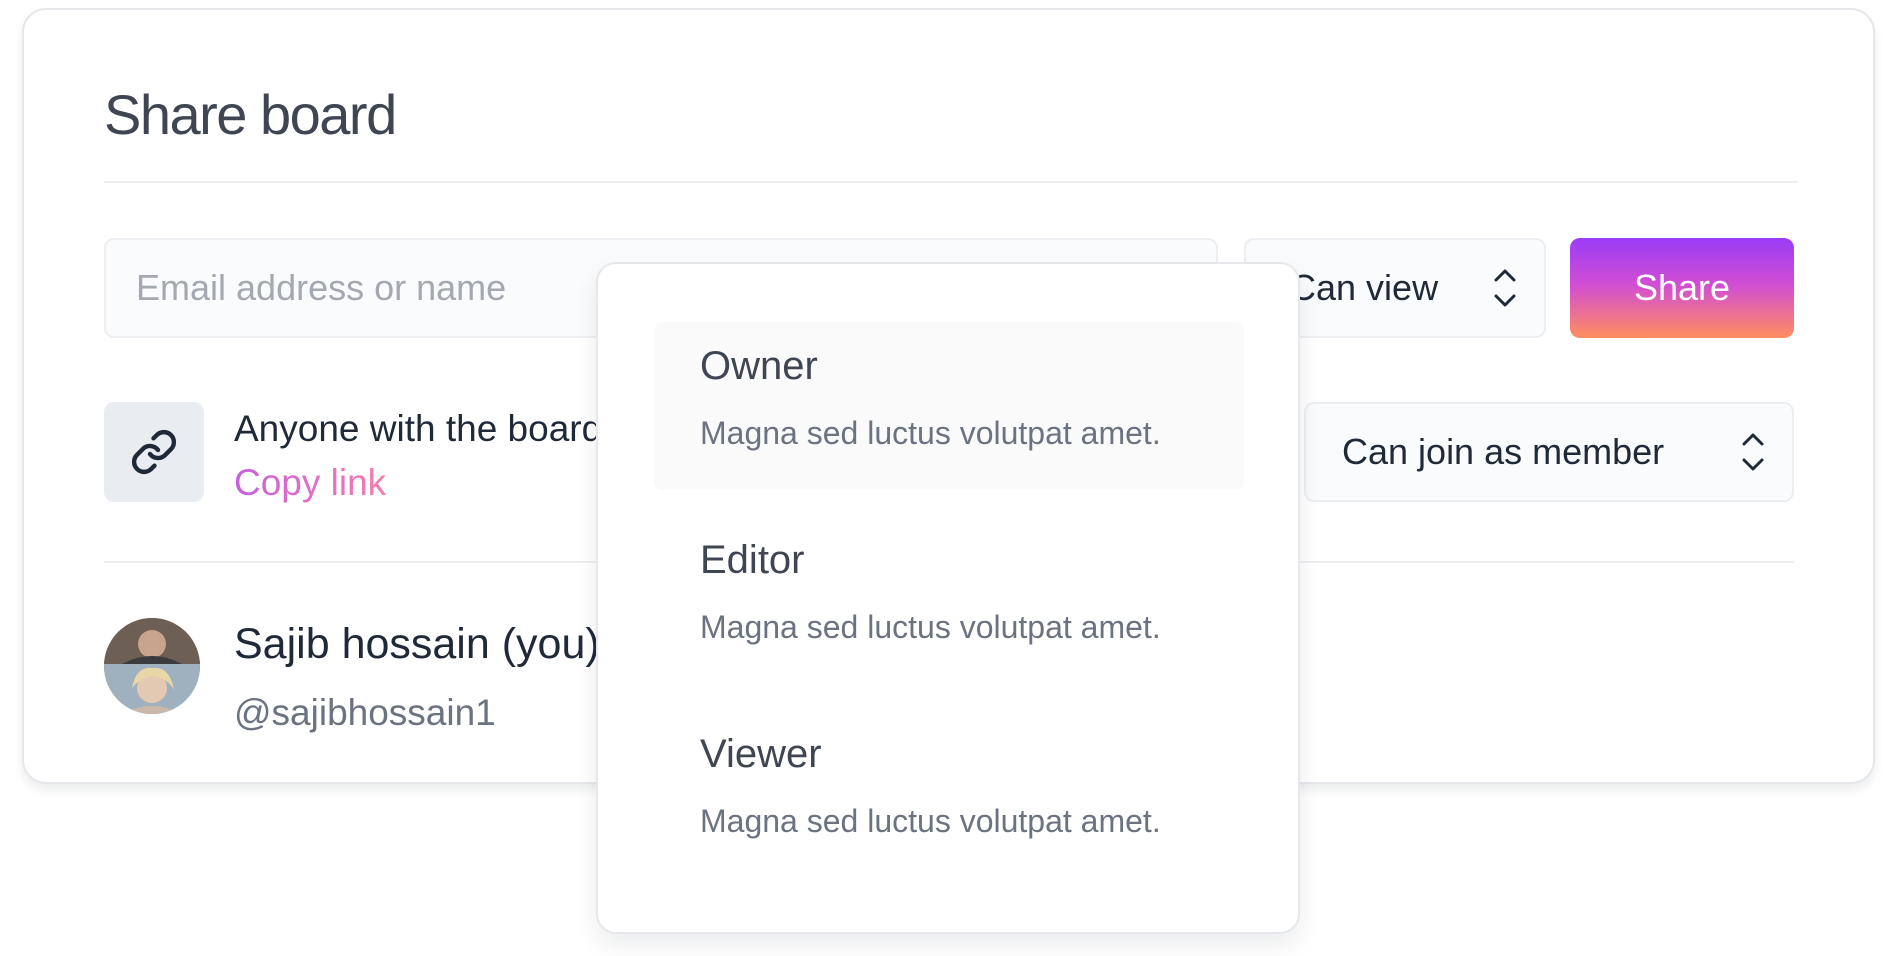 This screenshot has height=956, width=1897. What do you see at coordinates (759, 366) in the screenshot?
I see `option-title: Owner` at bounding box center [759, 366].